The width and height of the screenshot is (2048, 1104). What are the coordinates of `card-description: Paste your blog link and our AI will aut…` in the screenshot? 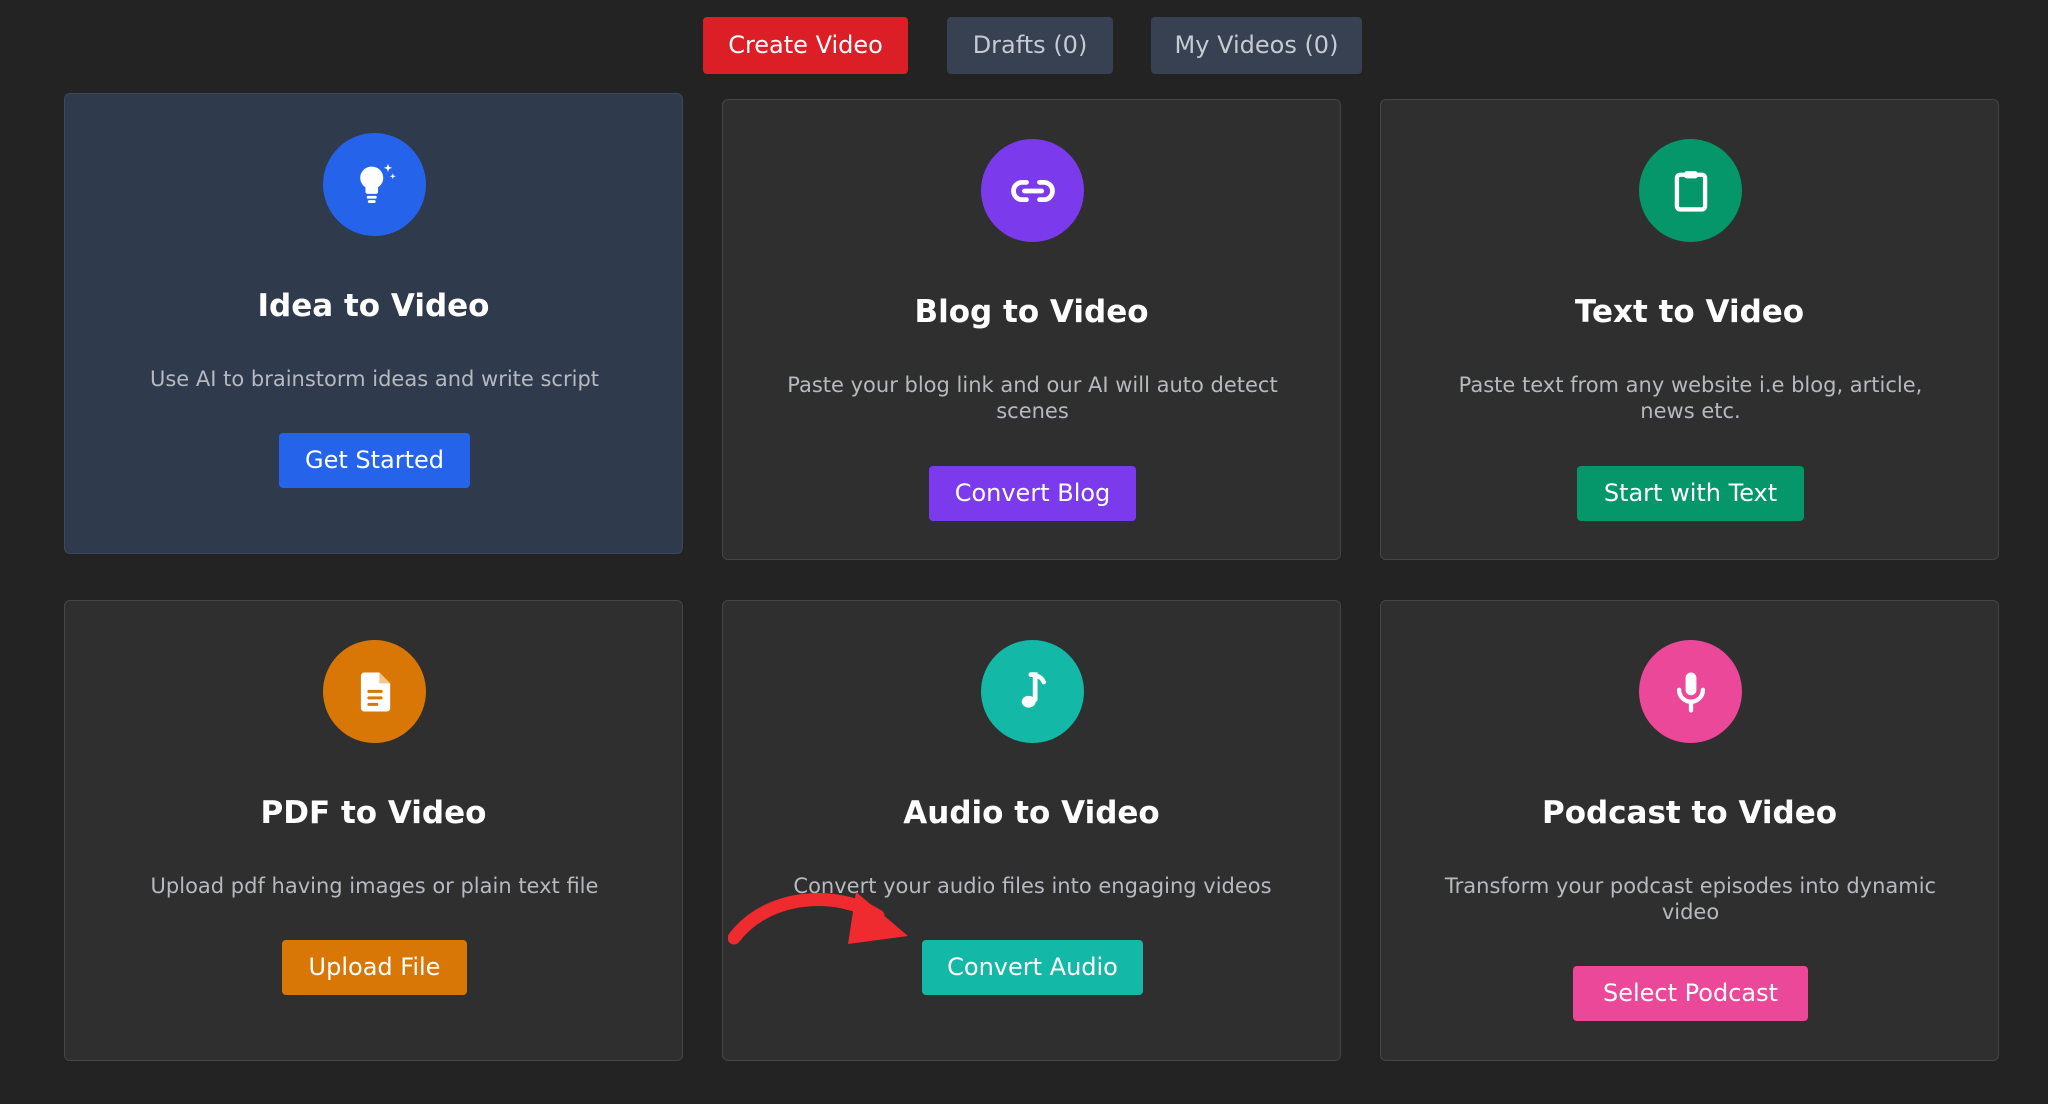 It's located at (1032, 398).